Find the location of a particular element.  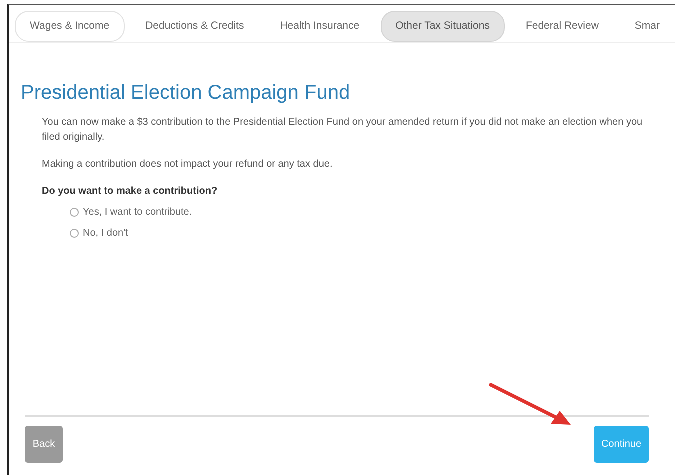

radio-label: No, I don't is located at coordinates (105, 233).